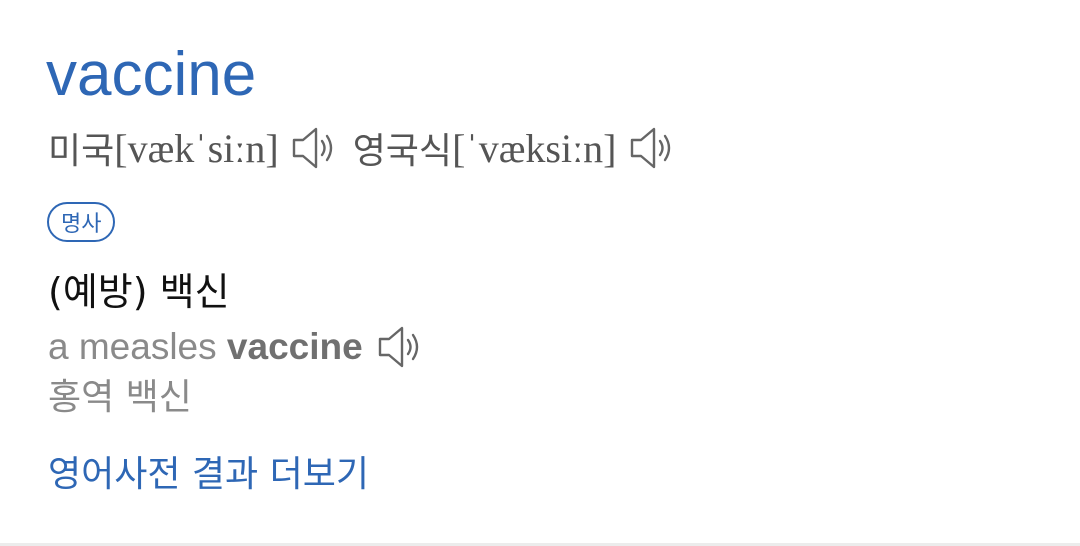 The image size is (1080, 546). I want to click on example-translation: 홍역 백신, so click(120, 397).